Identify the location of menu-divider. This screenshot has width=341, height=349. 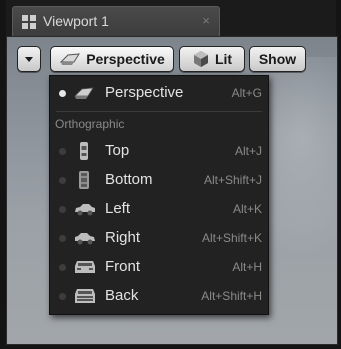
(159, 111).